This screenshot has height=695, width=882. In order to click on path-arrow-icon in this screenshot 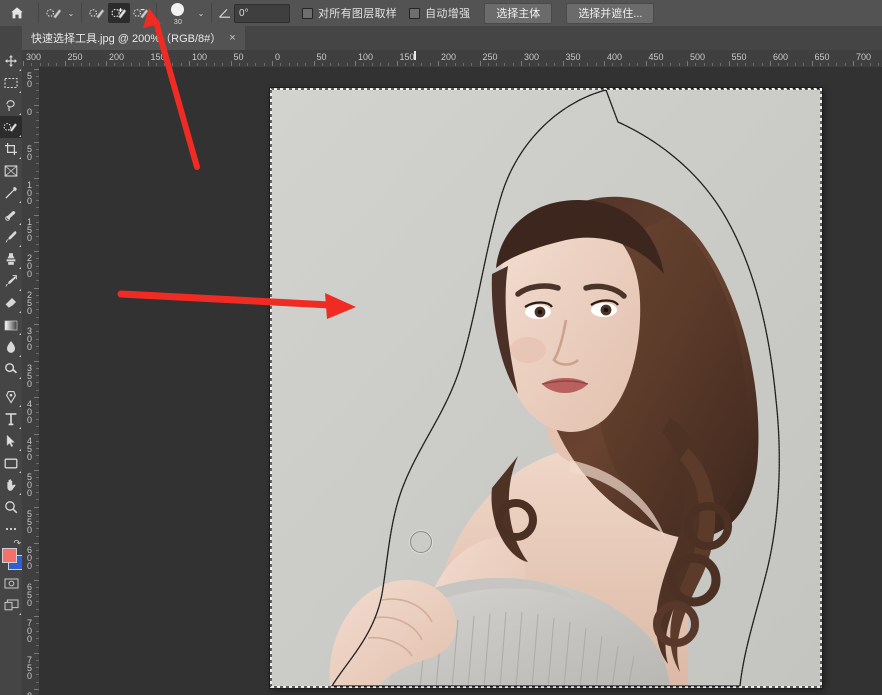, I will do `click(11, 441)`.